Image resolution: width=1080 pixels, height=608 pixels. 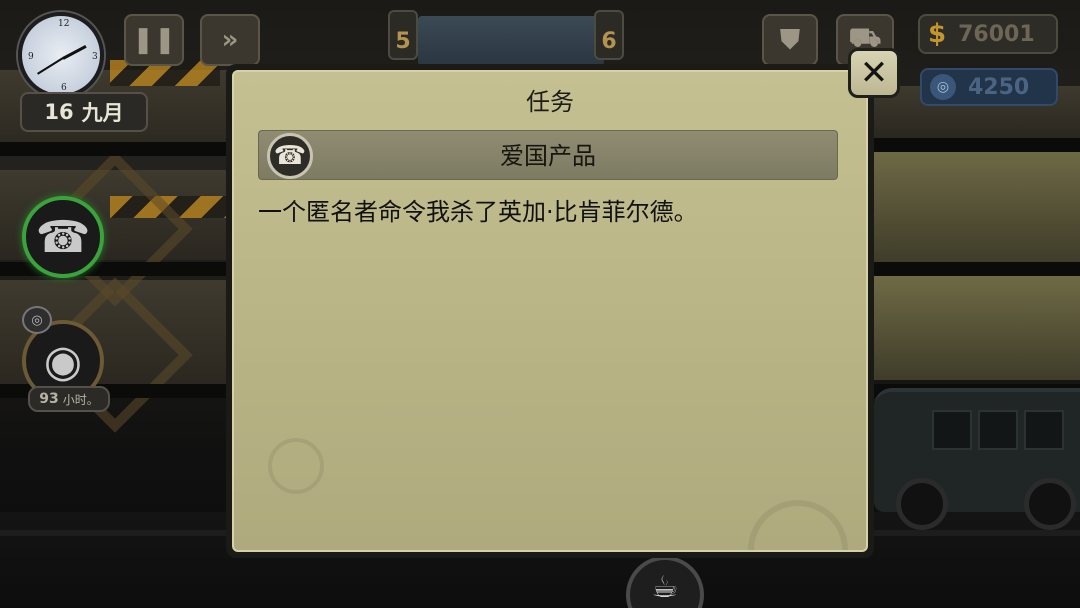 What do you see at coordinates (609, 41) in the screenshot?
I see `floor-number: 6` at bounding box center [609, 41].